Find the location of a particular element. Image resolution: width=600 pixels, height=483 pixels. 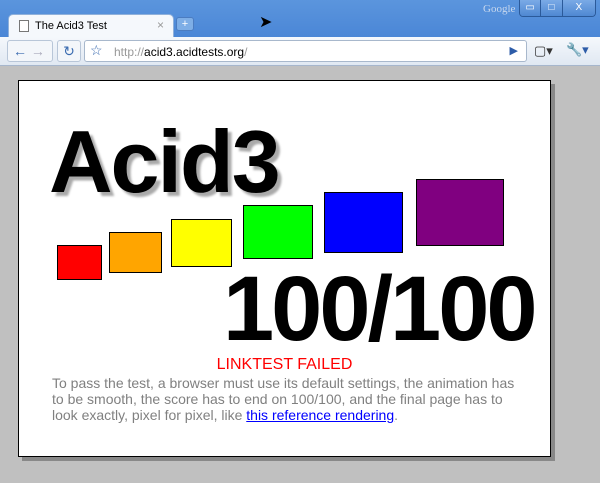

new-tab-button: + is located at coordinates (185, 24).